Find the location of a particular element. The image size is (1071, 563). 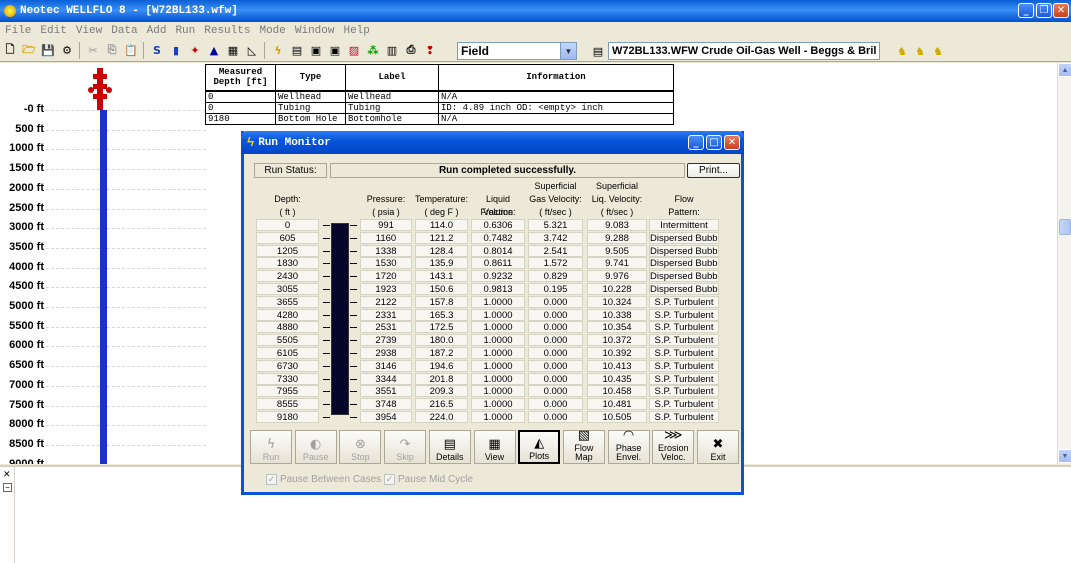

pause-between-cases-checkbox: ✓ Pause Between Cases is located at coordinates (323, 479).